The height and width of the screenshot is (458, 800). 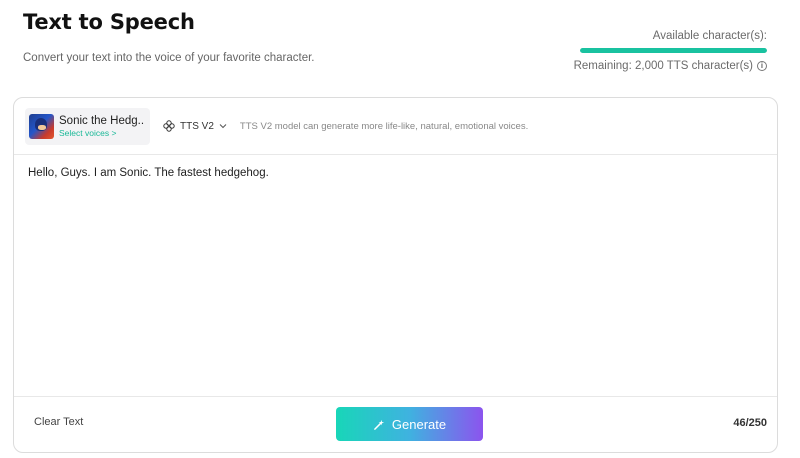 I want to click on clear-text-button: Clear Text, so click(x=58, y=422).